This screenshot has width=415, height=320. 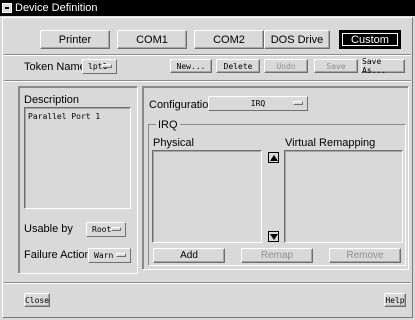 What do you see at coordinates (277, 255) in the screenshot?
I see `remap-button: Remap` at bounding box center [277, 255].